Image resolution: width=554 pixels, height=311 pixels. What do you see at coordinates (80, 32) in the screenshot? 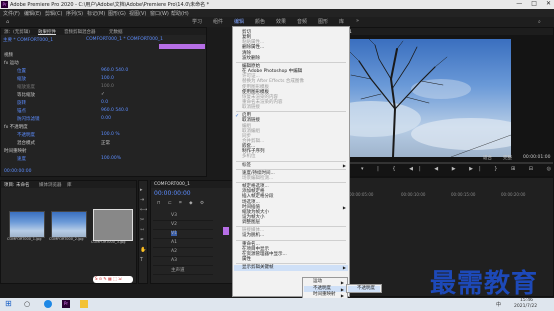
I see `tab-audio-mixer: 音频剪辑混合器` at bounding box center [80, 32].